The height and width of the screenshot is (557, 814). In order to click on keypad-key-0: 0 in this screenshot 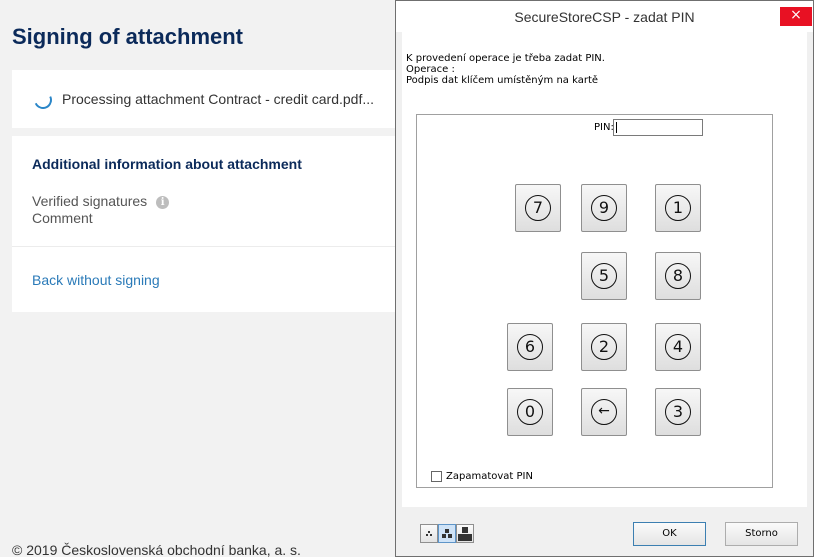, I will do `click(530, 412)`.